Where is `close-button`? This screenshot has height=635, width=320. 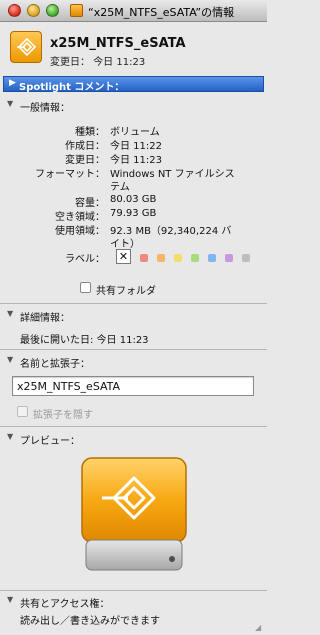 close-button is located at coordinates (14, 10).